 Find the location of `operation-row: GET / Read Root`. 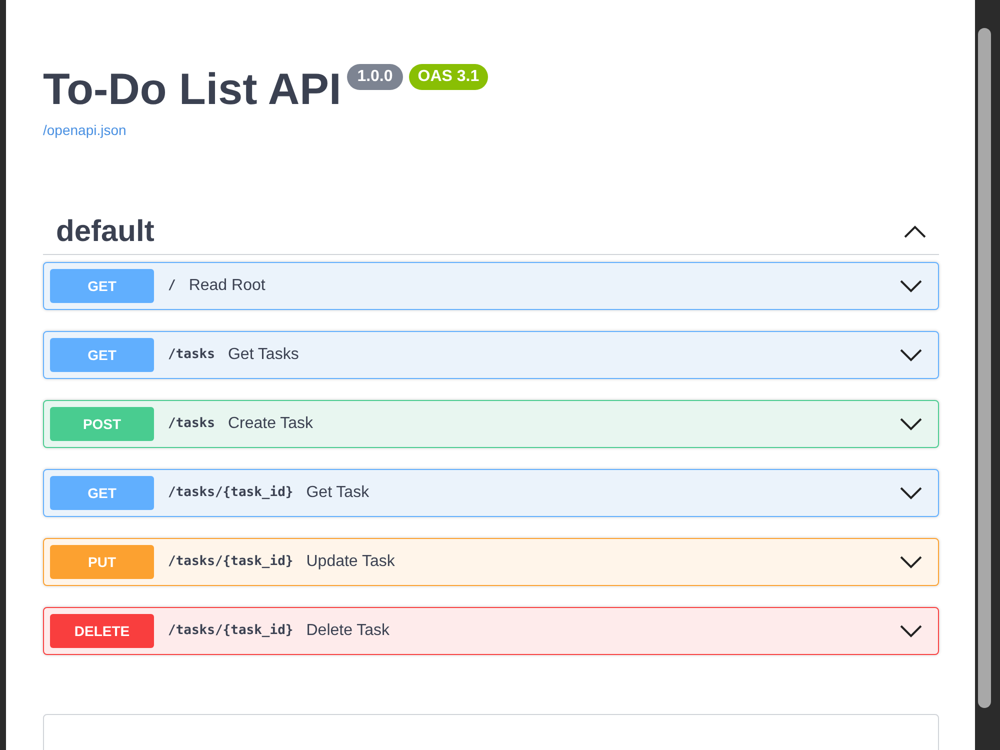

operation-row: GET / Read Root is located at coordinates (491, 286).